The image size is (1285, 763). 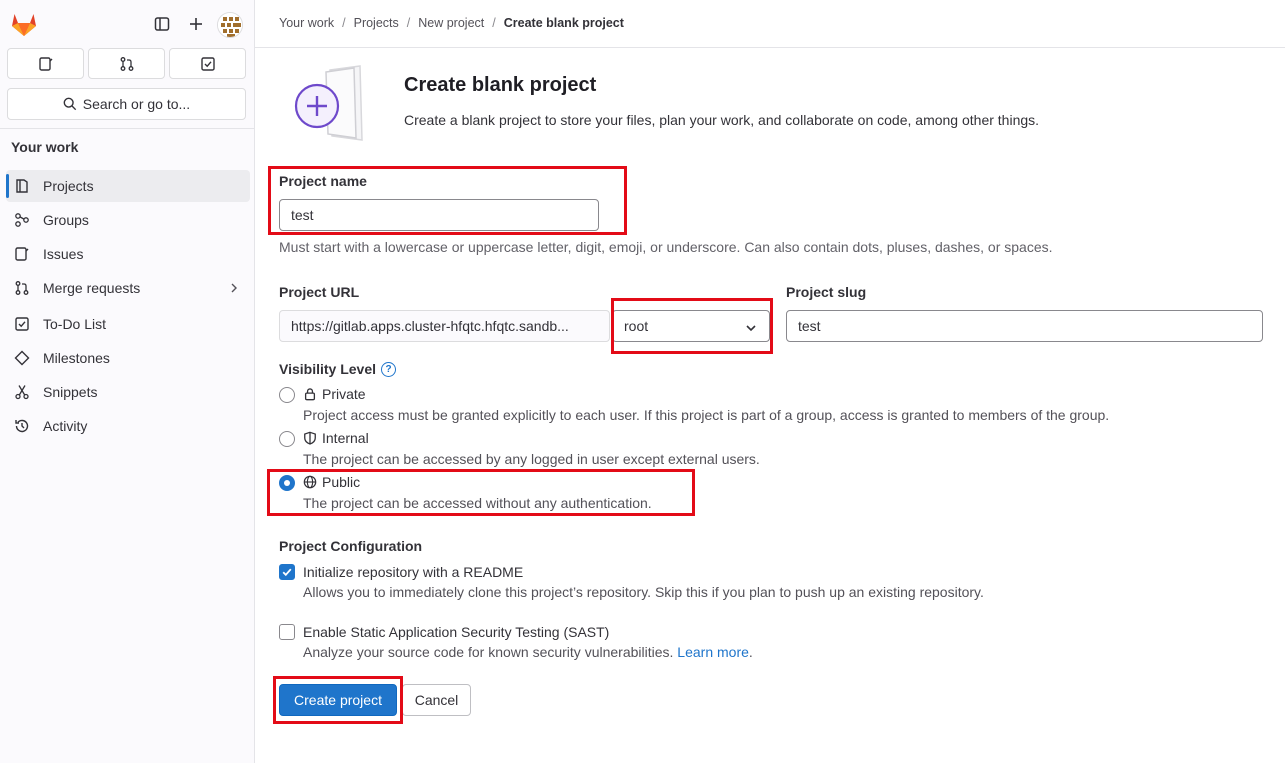 I want to click on project-slug-label: Project slug, so click(x=826, y=292).